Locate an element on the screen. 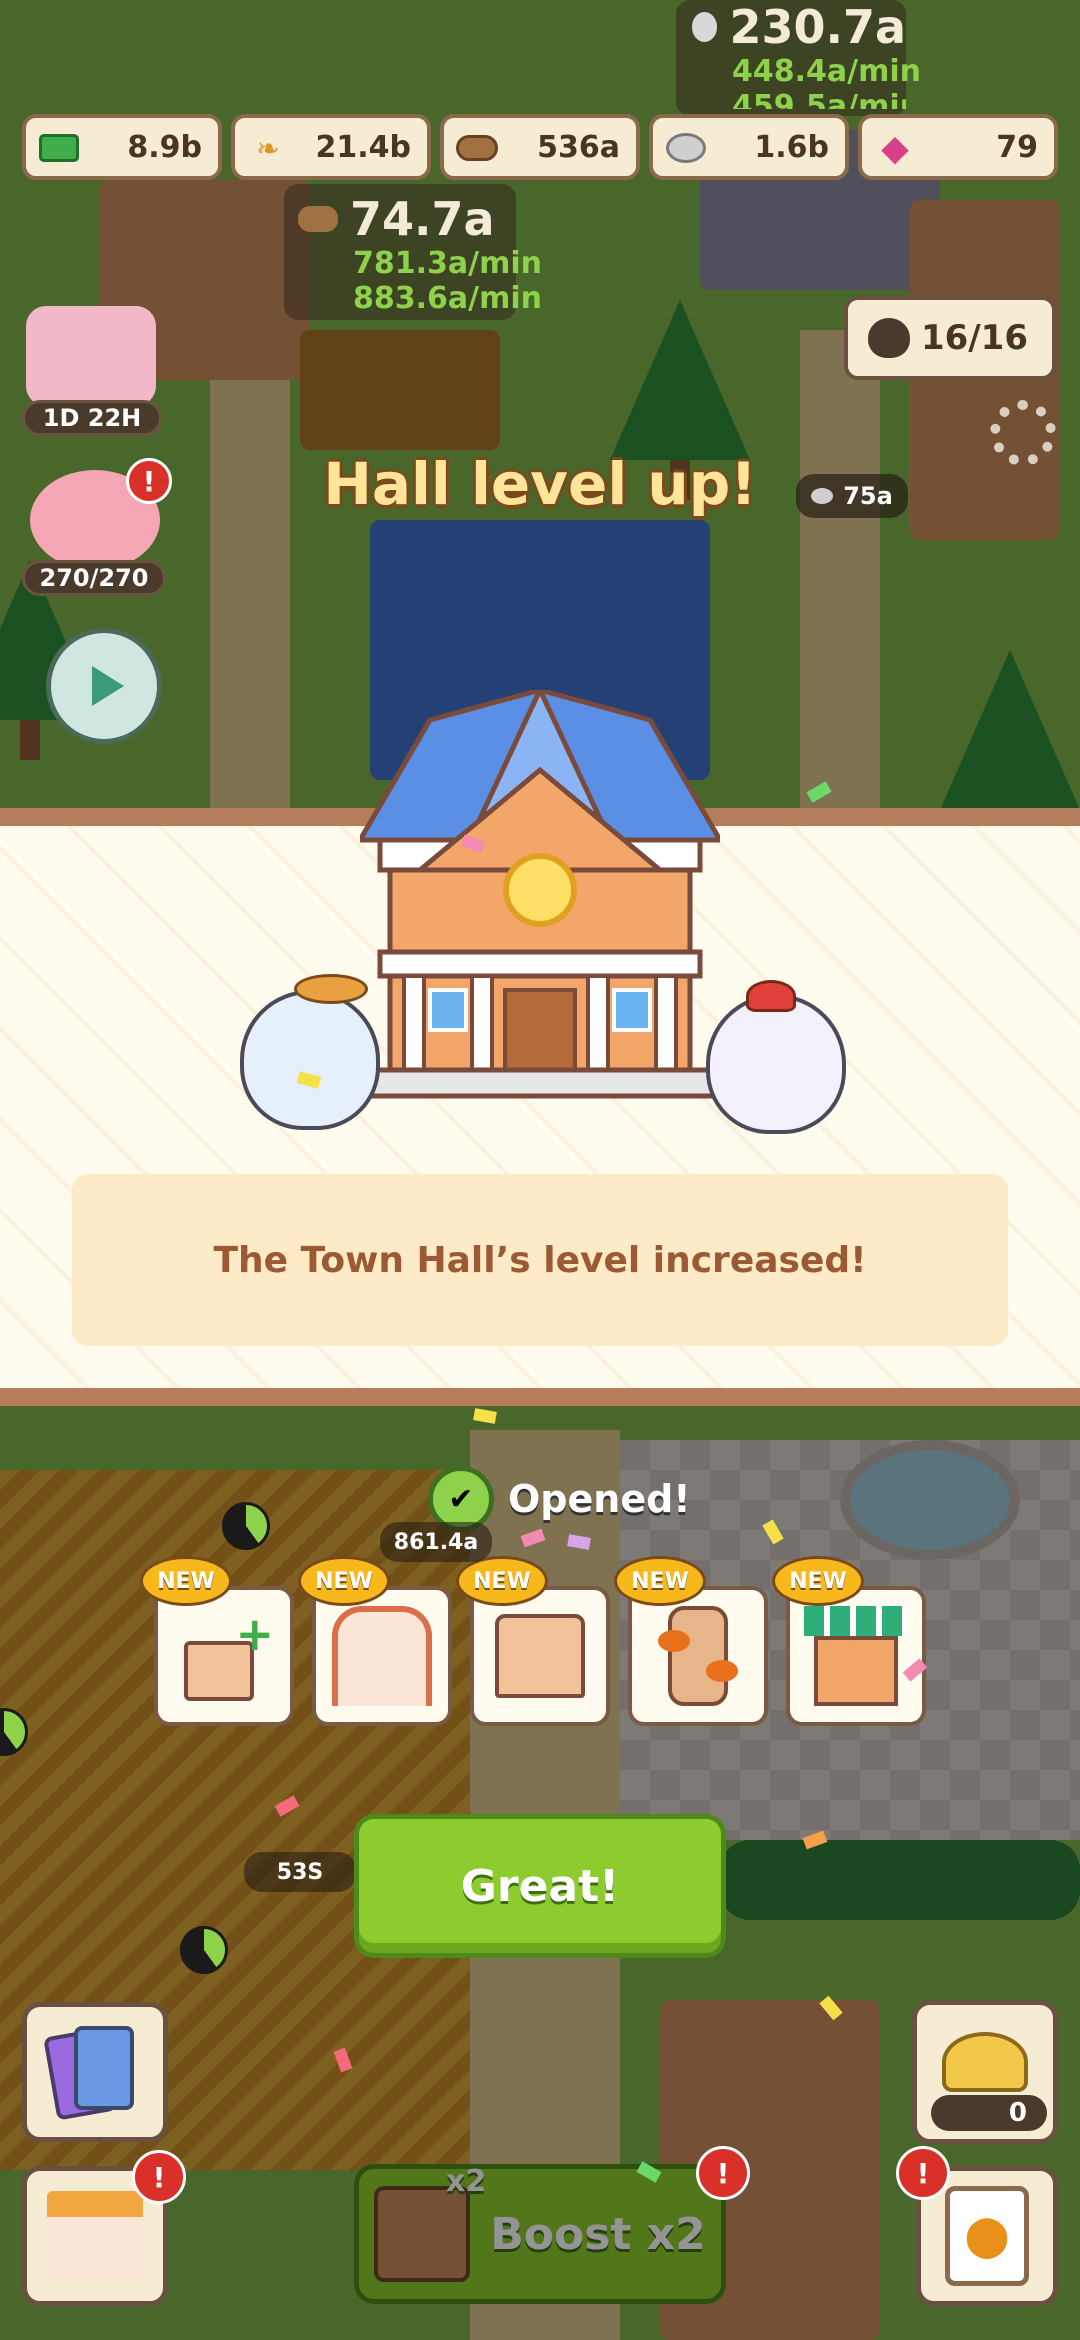 The image size is (1080, 2340). stone-total: 230.7a is located at coordinates (817, 27).